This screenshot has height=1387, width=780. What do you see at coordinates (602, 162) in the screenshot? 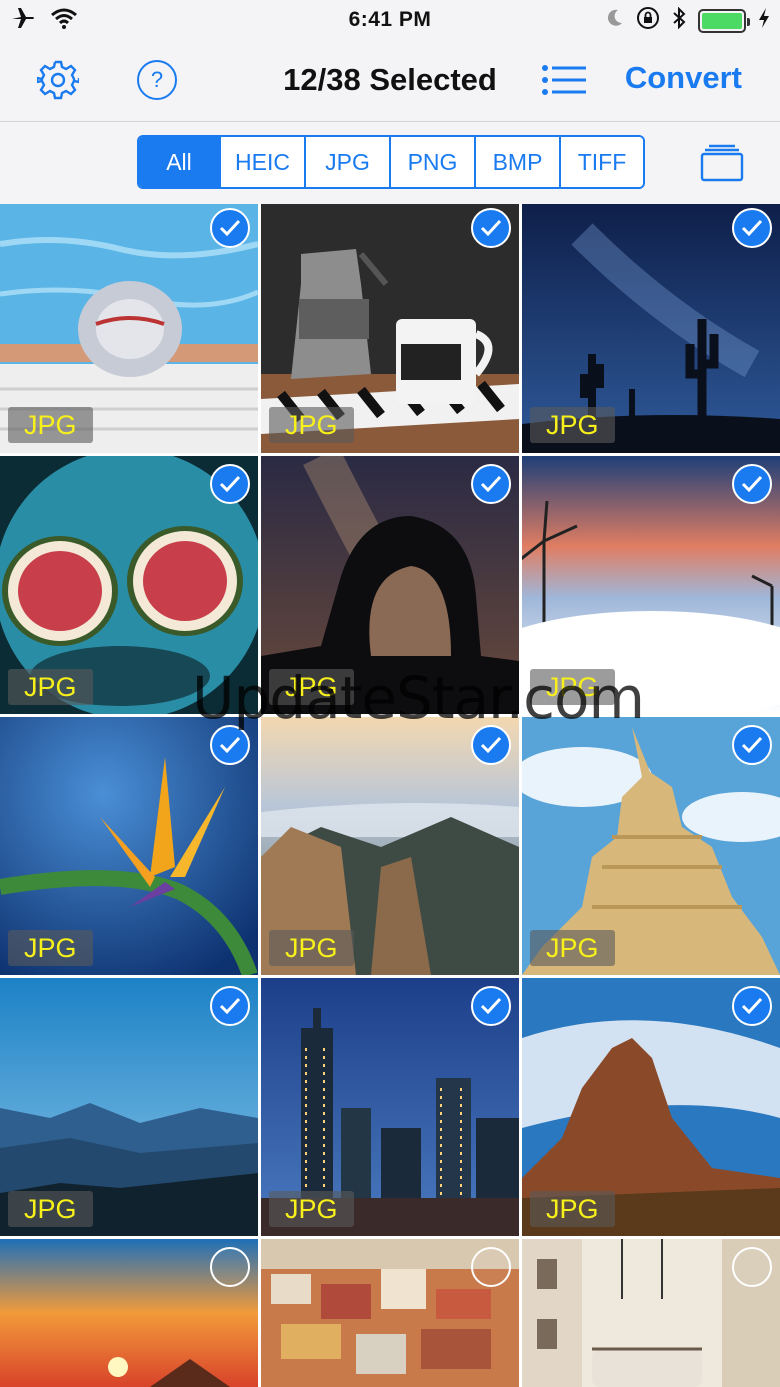
I see `filter-tiff: TIFF` at bounding box center [602, 162].